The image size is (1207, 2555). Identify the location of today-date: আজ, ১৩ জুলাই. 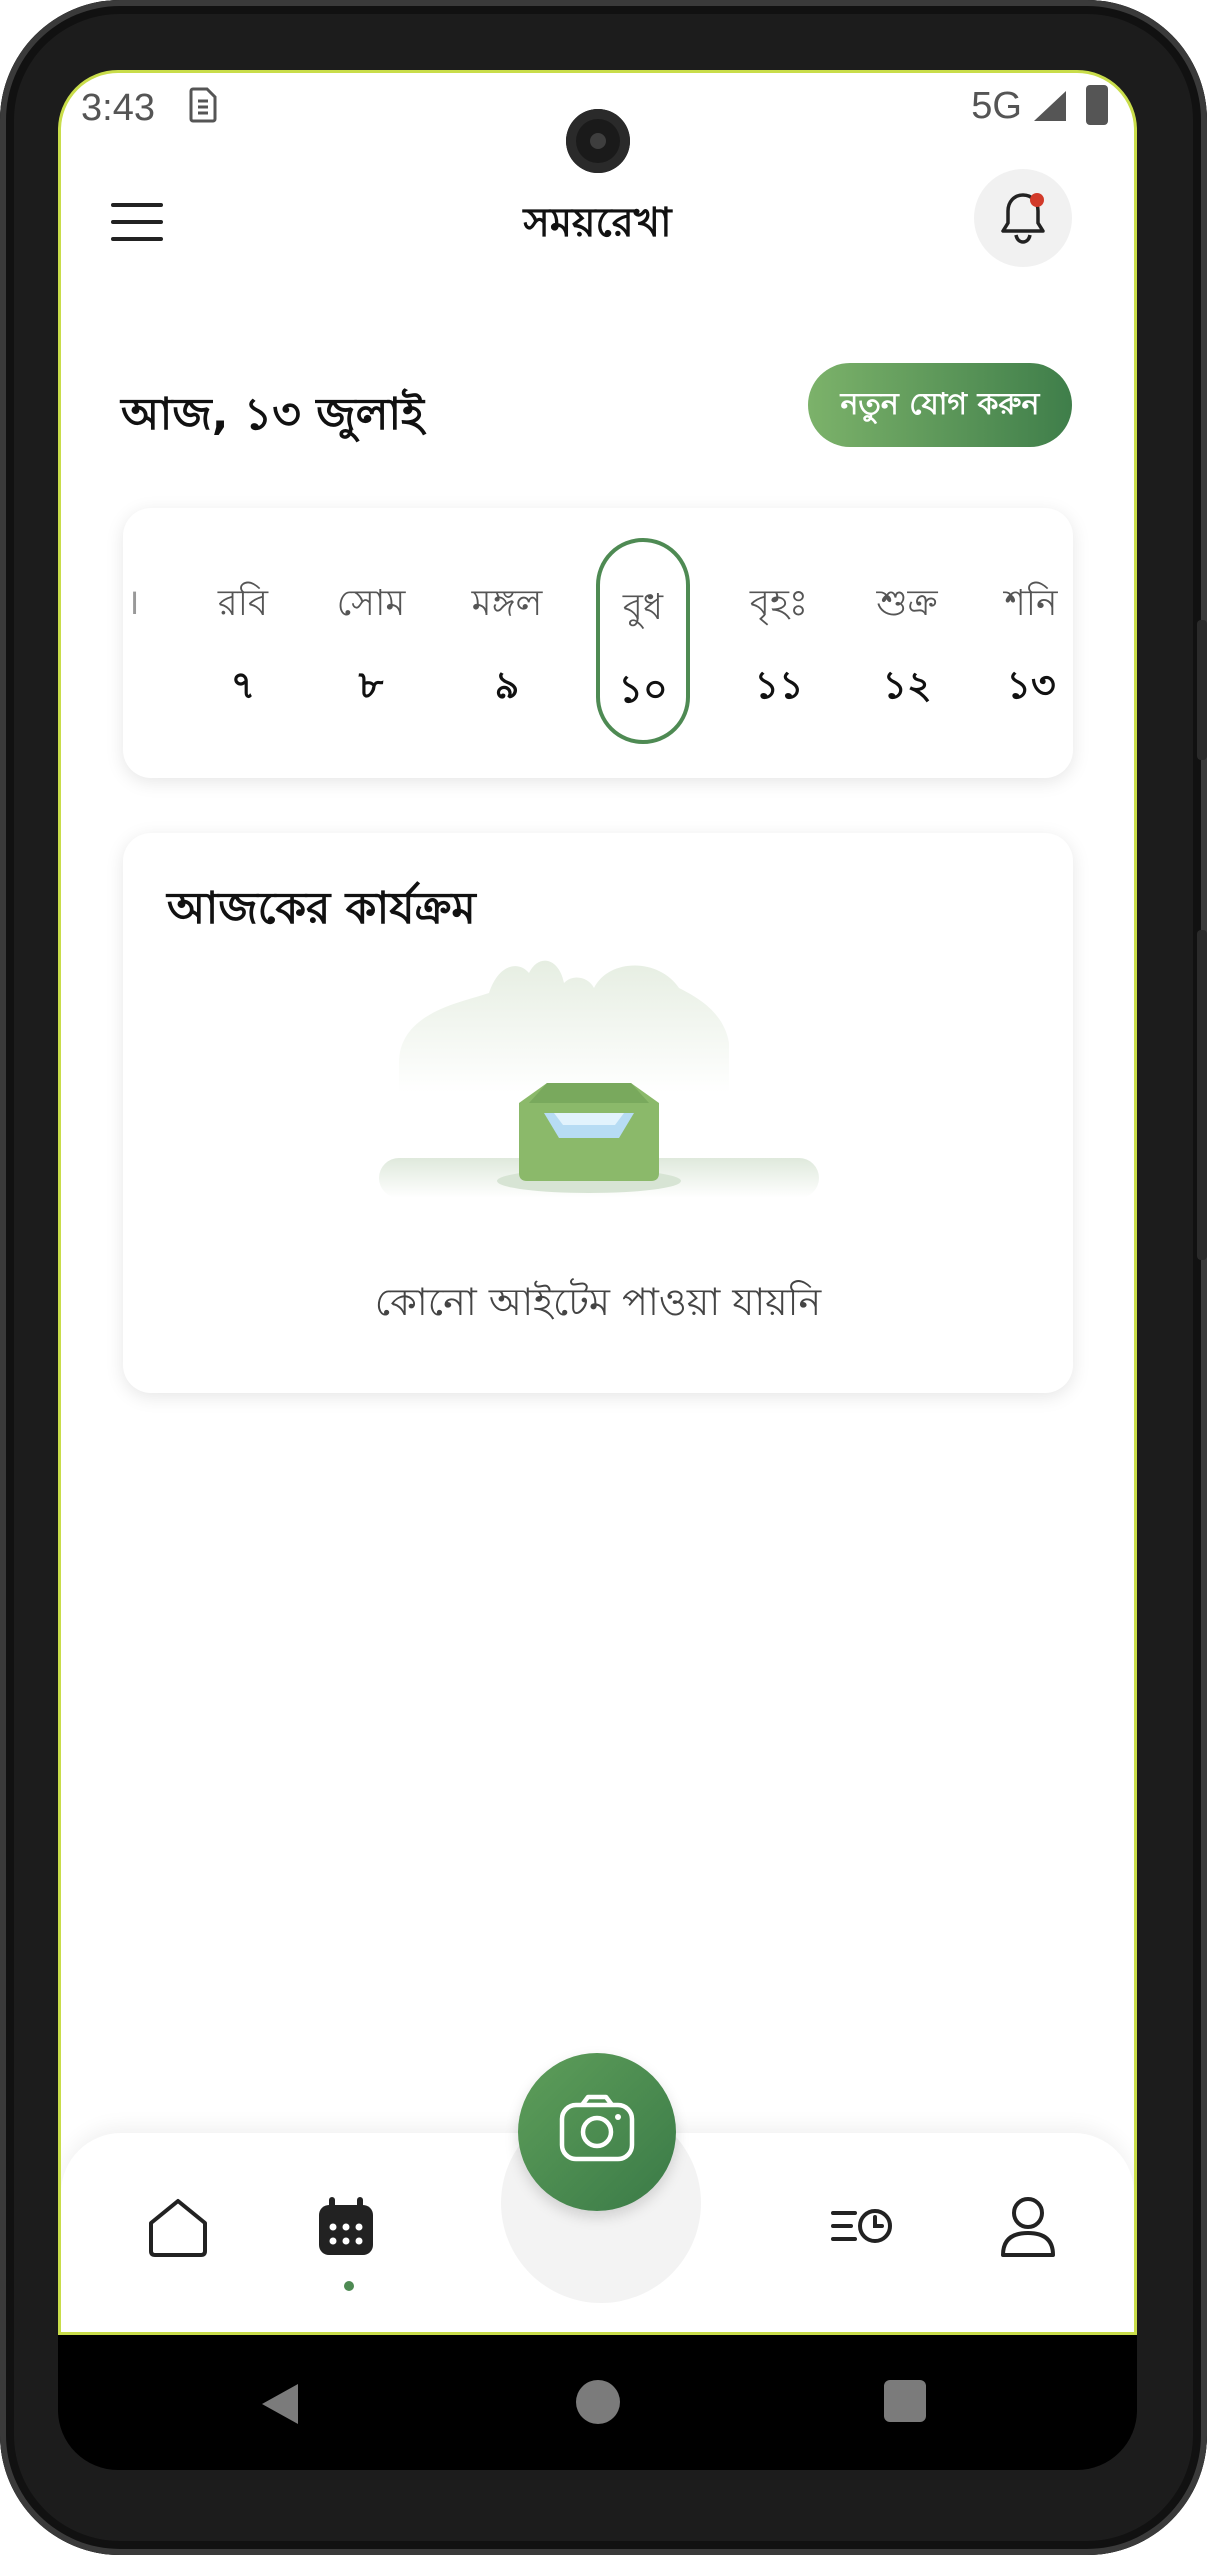
(272, 414).